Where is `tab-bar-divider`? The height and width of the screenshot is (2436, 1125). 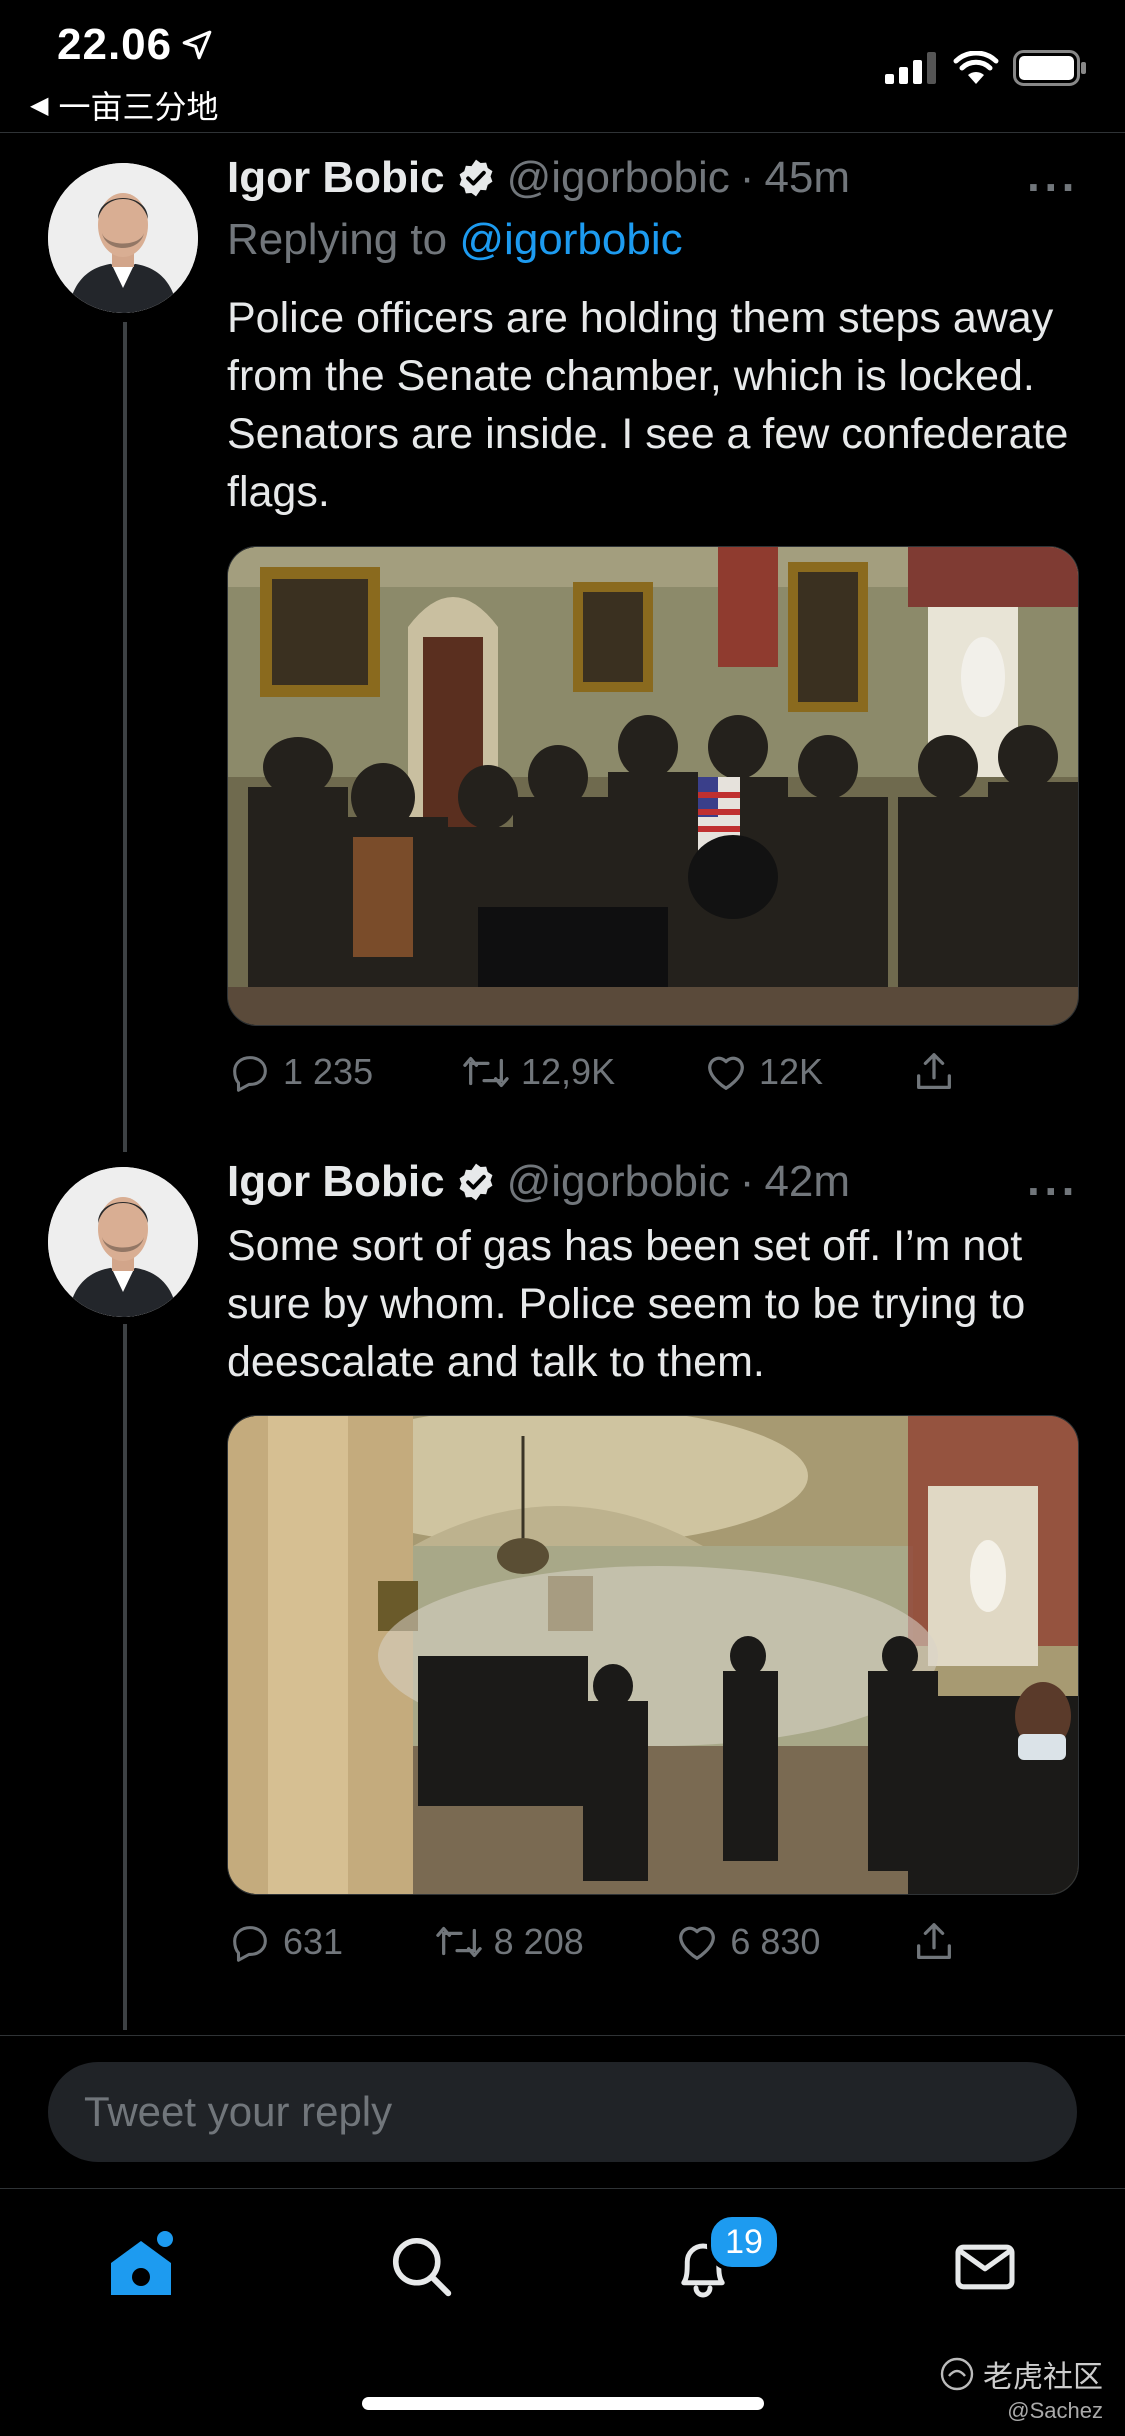 tab-bar-divider is located at coordinates (562, 2188).